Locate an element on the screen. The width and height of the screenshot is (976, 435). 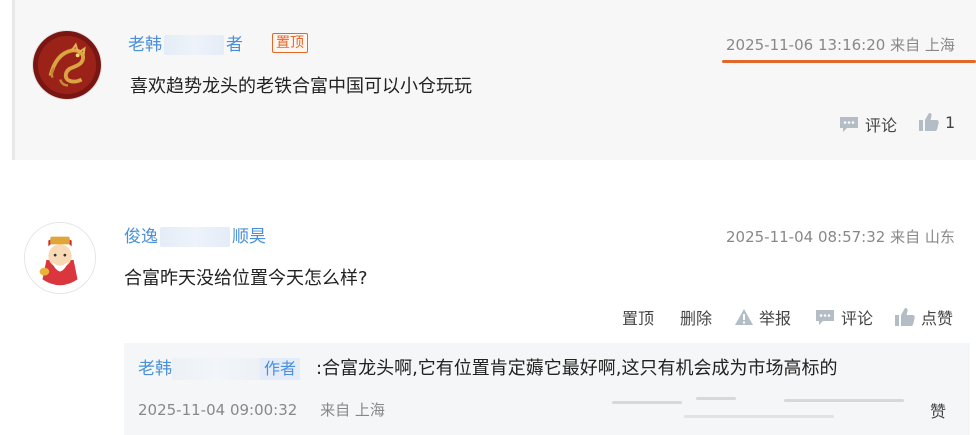
pin-button: 置顶 is located at coordinates (638, 317).